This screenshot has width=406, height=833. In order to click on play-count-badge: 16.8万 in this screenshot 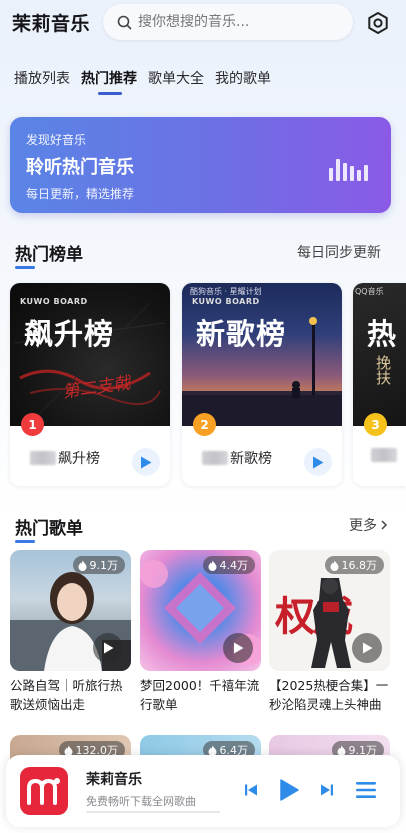, I will do `click(354, 565)`.